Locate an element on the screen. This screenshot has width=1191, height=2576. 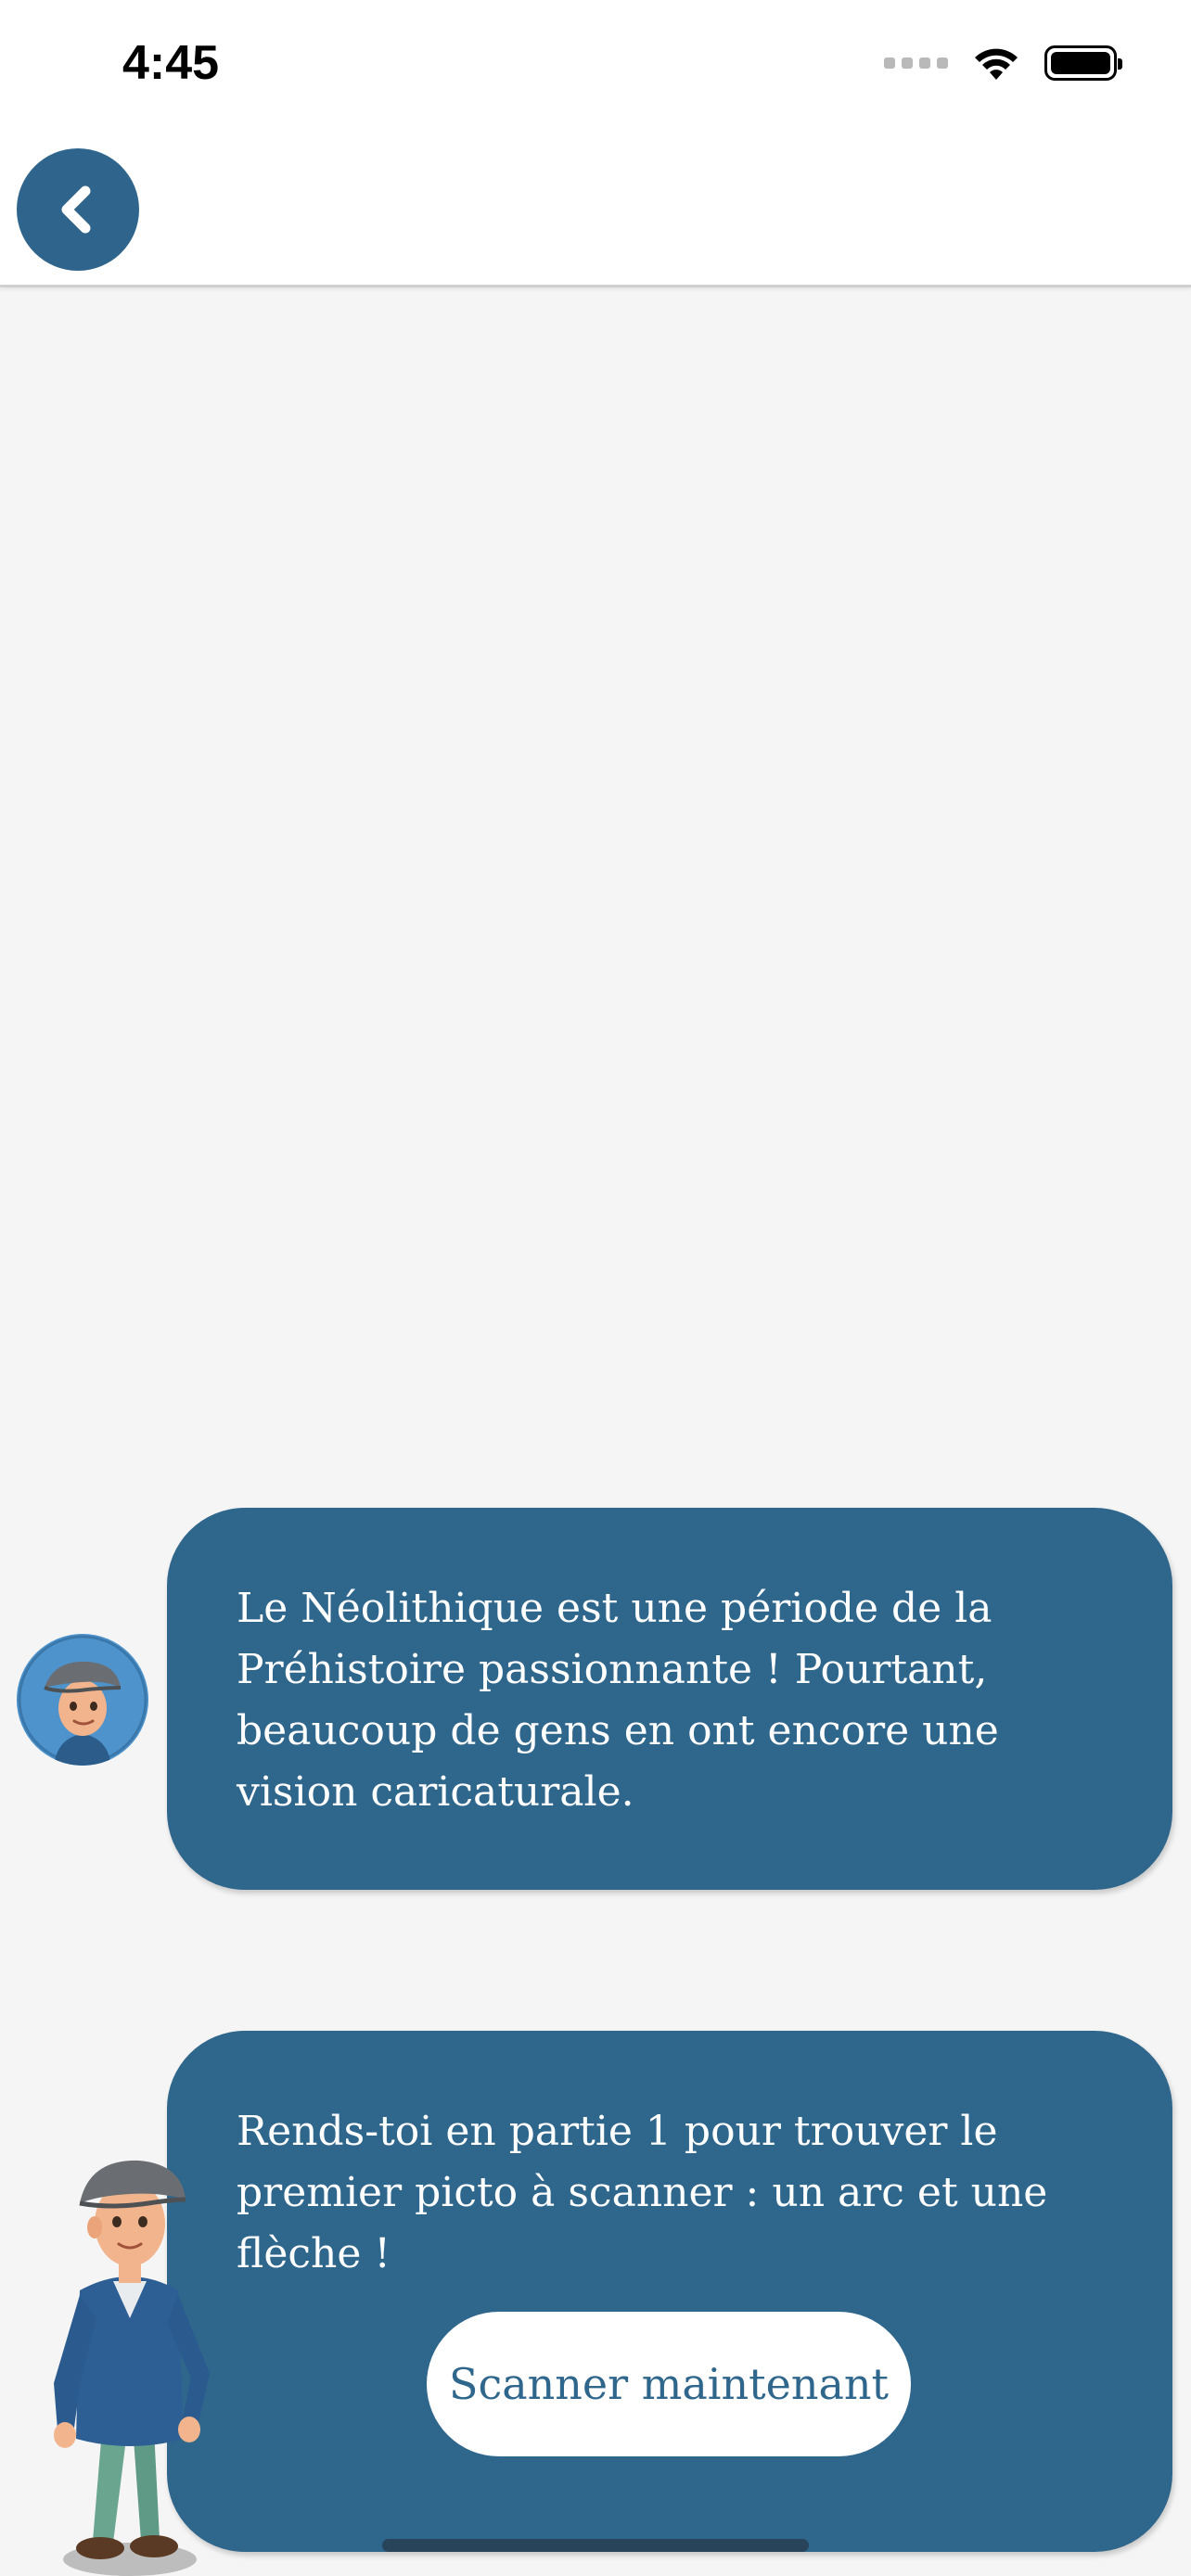
back-button is located at coordinates (78, 209).